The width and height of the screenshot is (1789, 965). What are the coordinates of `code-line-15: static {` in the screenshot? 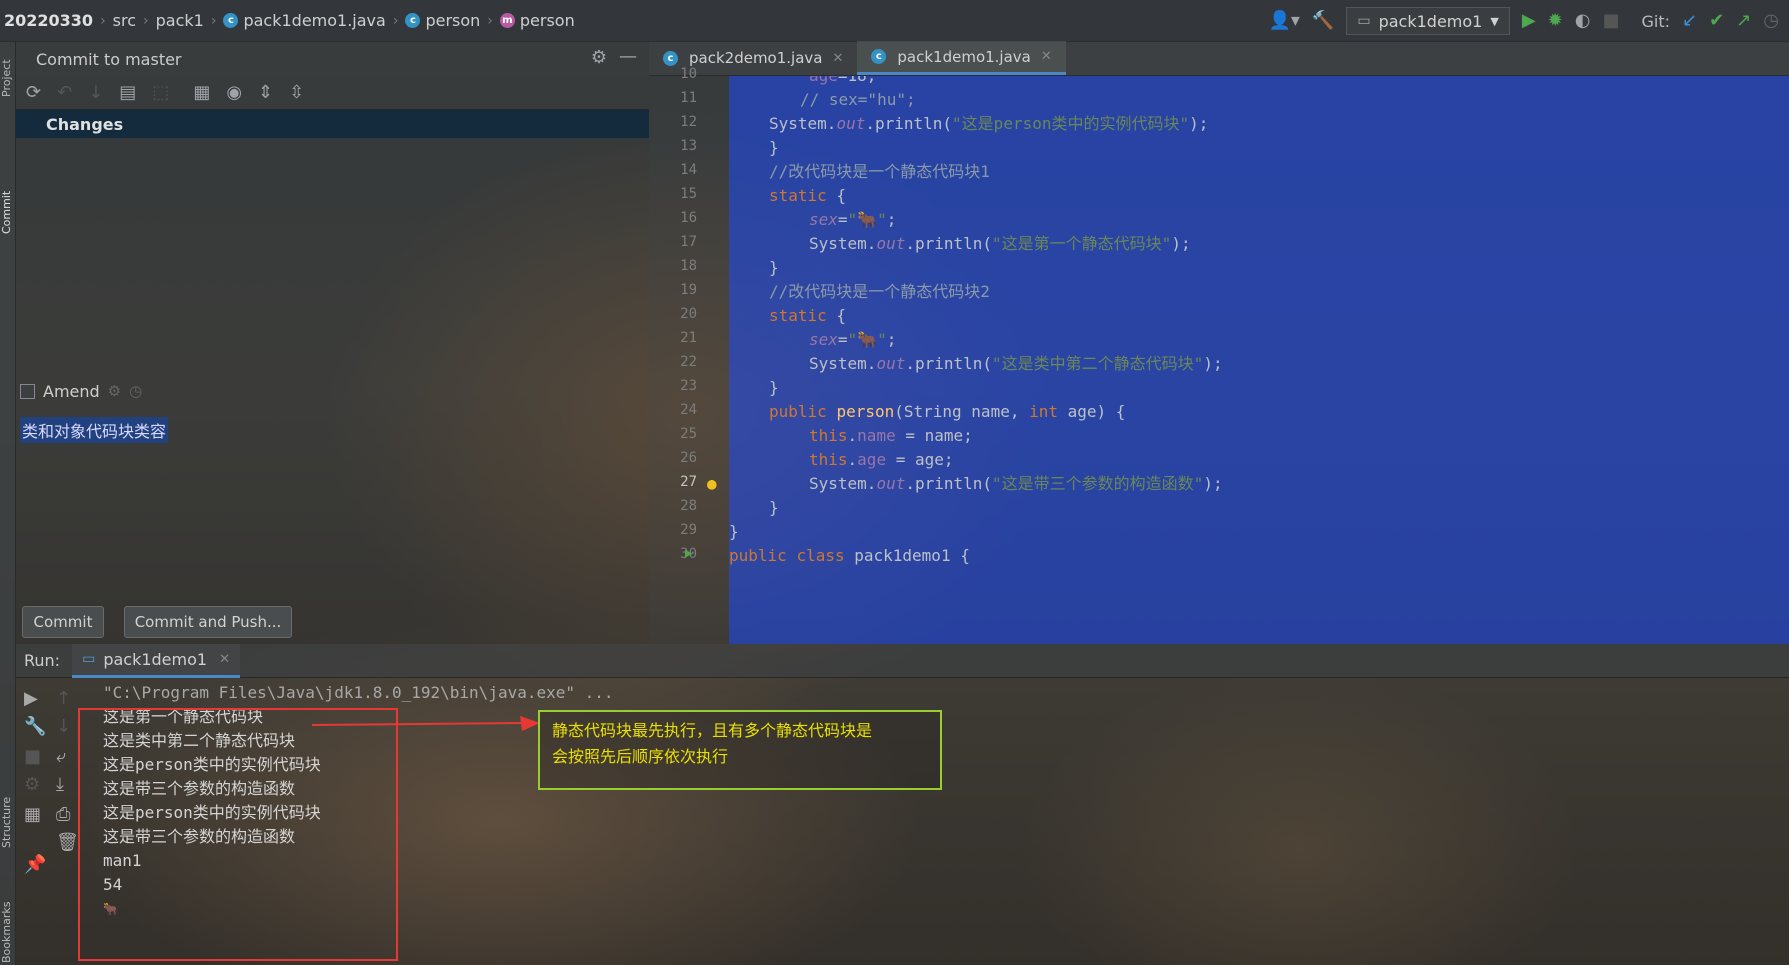 It's located at (807, 196).